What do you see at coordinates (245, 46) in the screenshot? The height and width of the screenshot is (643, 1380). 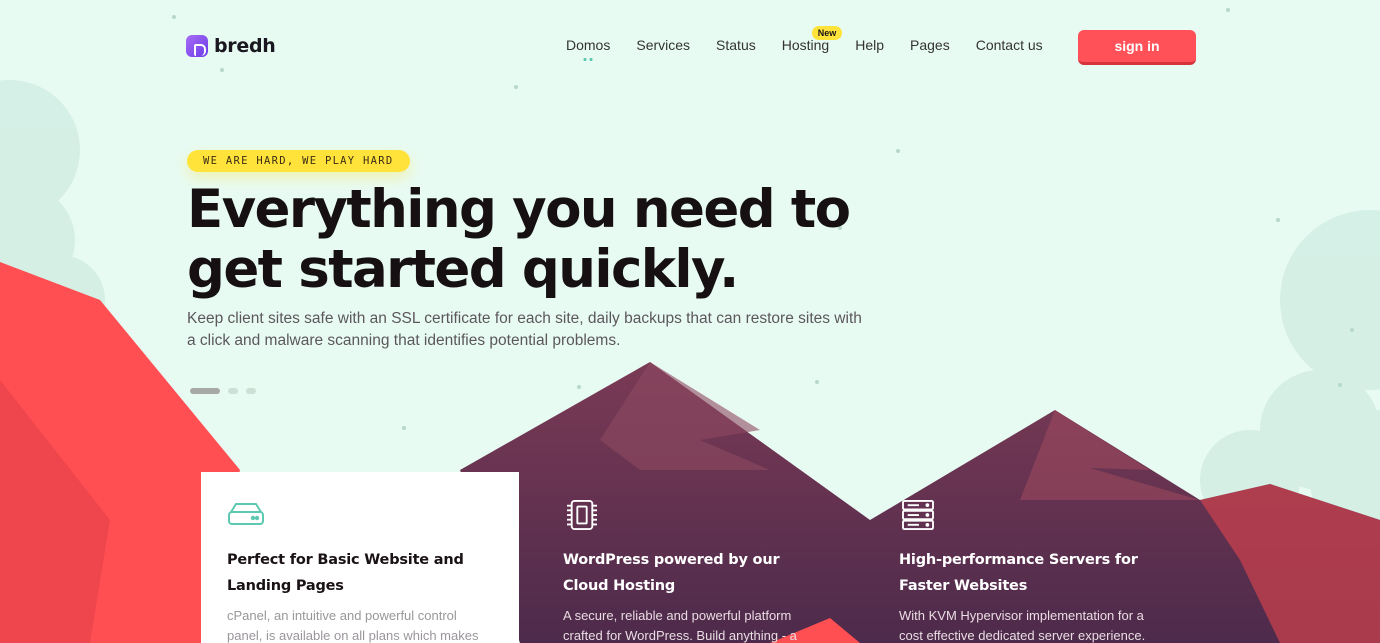 I see `brand-name: bredh` at bounding box center [245, 46].